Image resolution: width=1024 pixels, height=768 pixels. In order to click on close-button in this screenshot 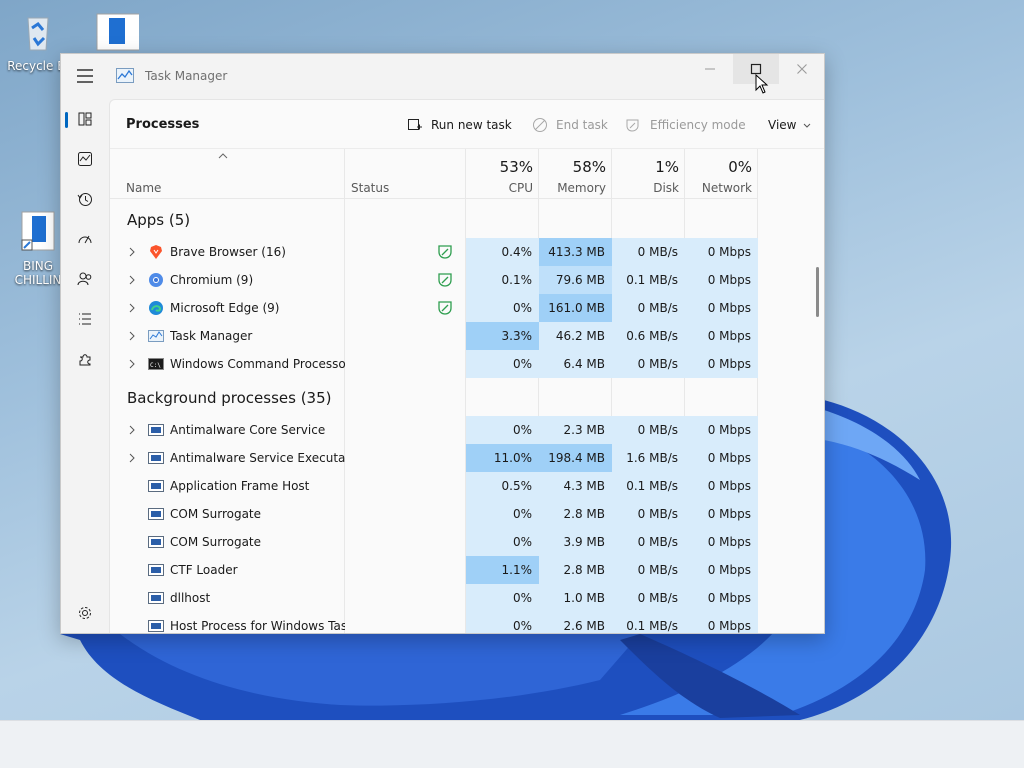, I will do `click(801, 69)`.